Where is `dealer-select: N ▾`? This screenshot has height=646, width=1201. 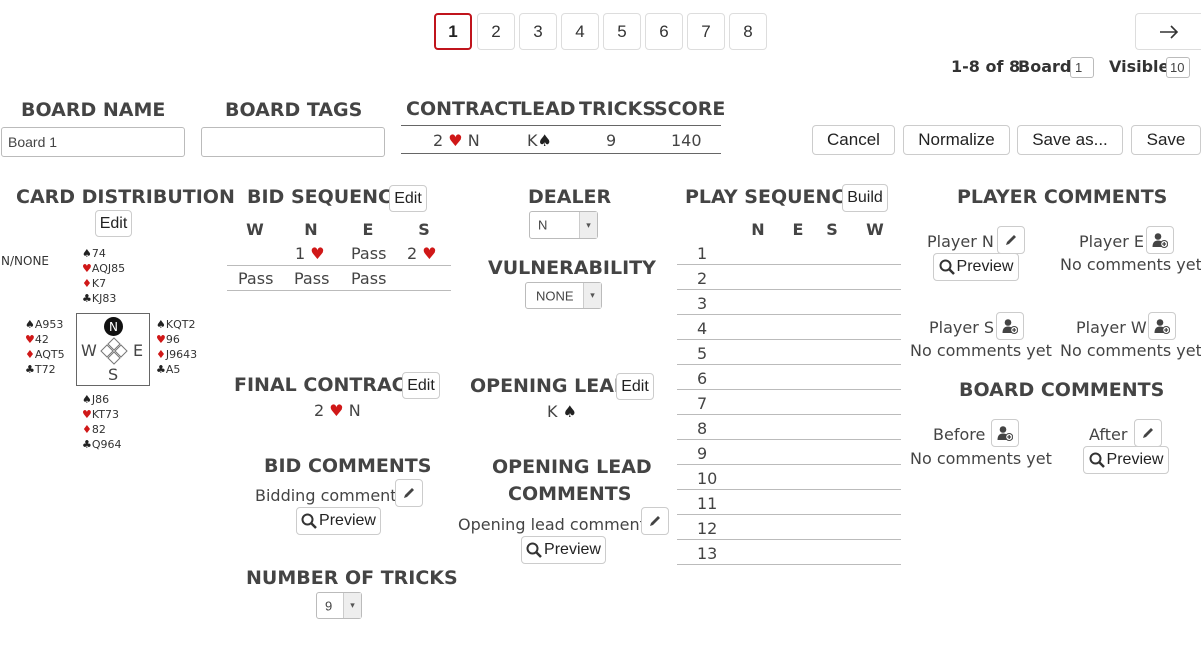 dealer-select: N ▾ is located at coordinates (563, 225).